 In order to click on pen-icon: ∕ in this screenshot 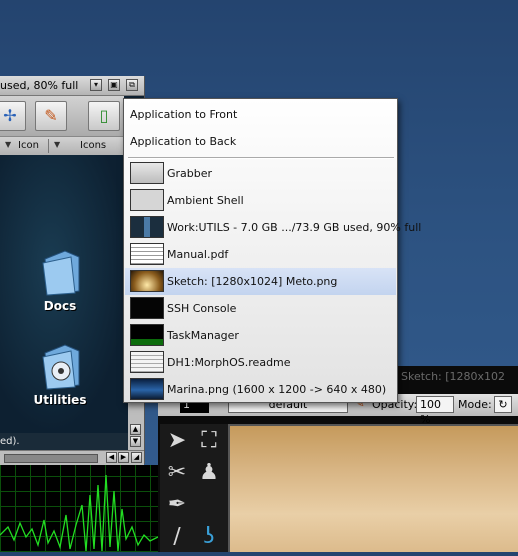, I will do `click(177, 537)`.